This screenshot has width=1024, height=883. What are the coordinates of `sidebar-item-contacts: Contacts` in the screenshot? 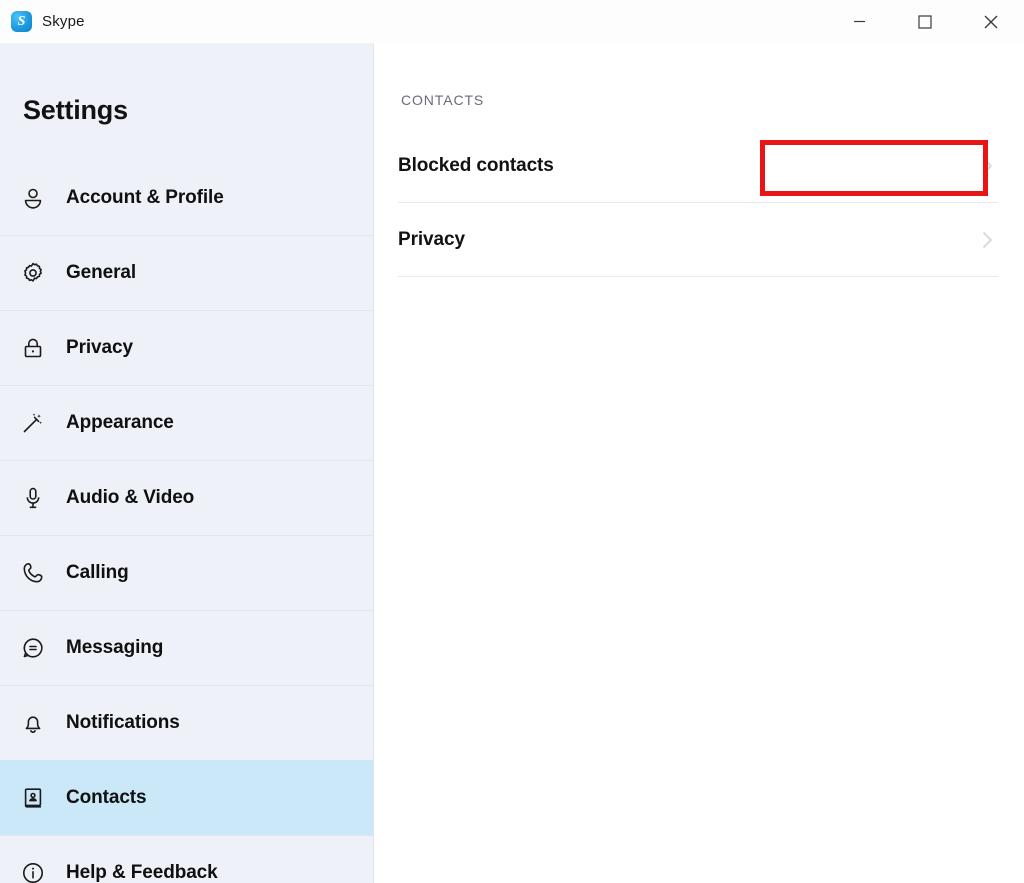 It's located at (186, 797).